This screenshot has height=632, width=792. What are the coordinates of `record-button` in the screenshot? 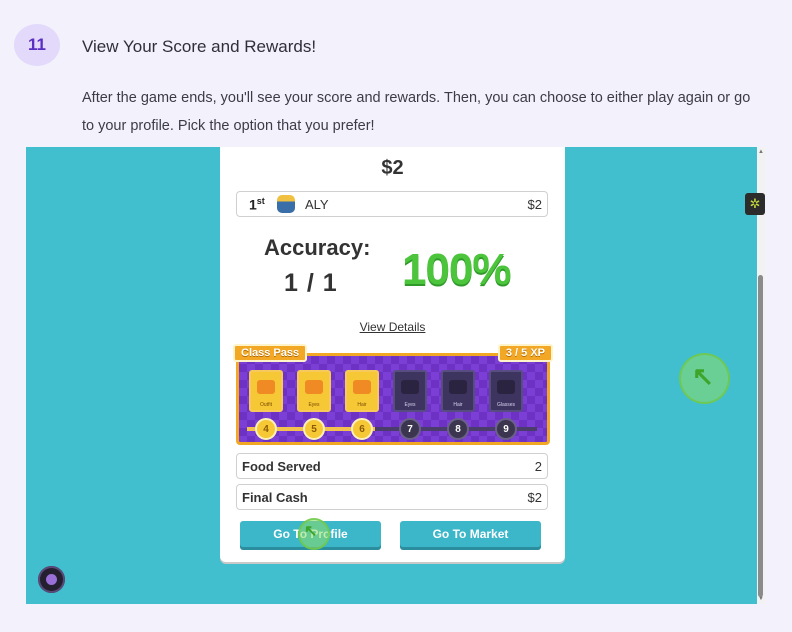 It's located at (51, 579).